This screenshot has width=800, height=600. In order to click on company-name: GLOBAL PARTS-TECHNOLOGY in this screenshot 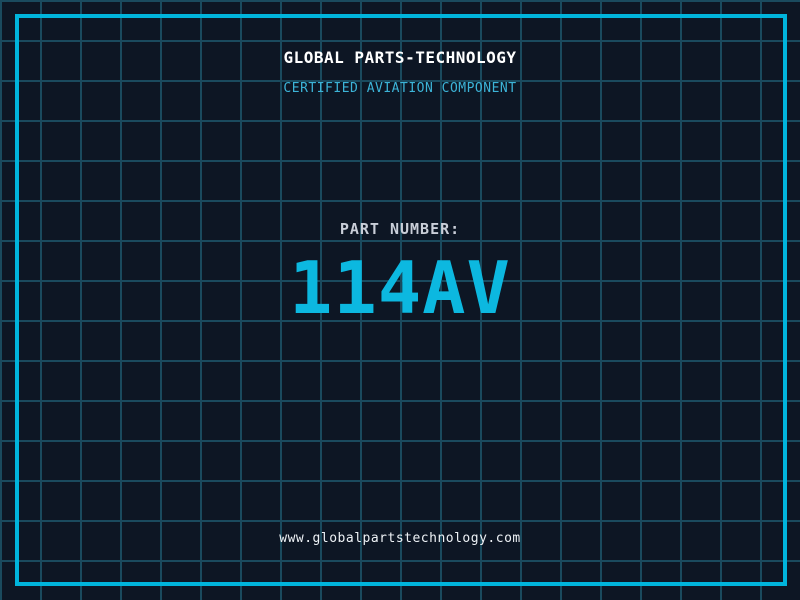, I will do `click(400, 57)`.